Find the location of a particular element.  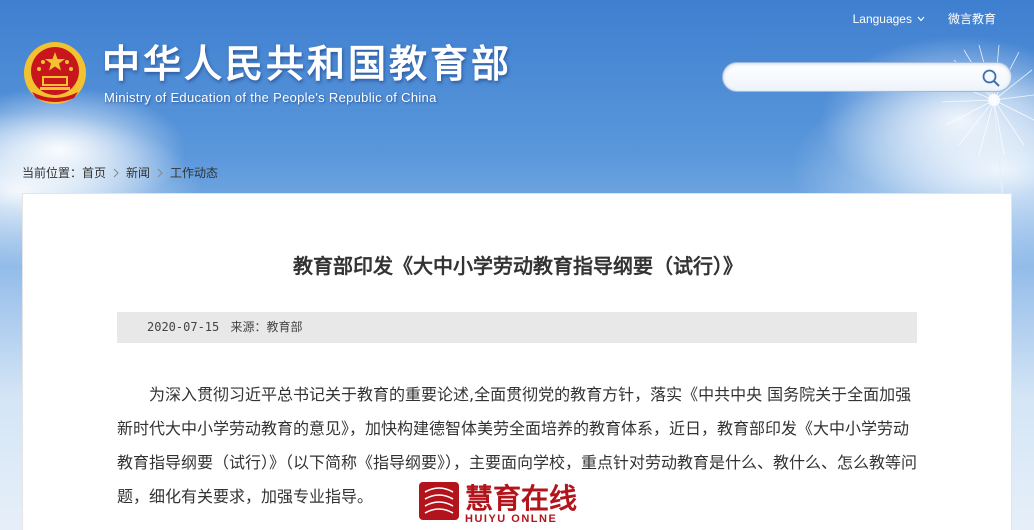

search-box is located at coordinates (867, 77).